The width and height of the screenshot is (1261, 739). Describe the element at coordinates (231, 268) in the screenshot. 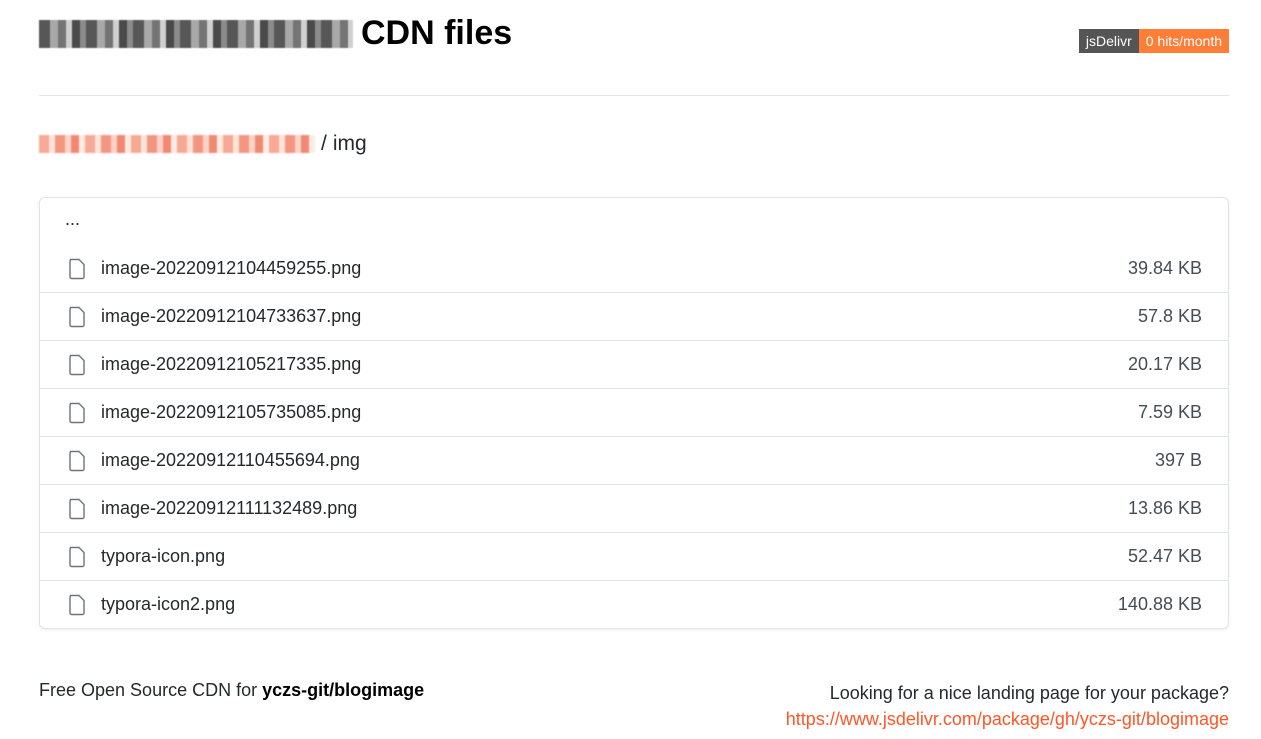

I see `file-name-link: image-20220912104459255.png` at that location.